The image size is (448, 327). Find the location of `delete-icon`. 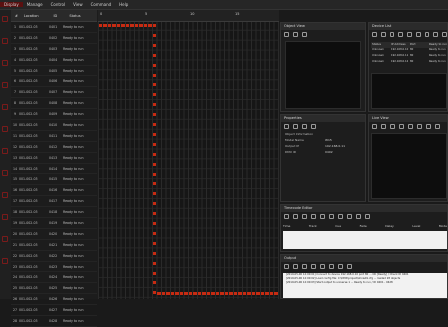

delete-icon is located at coordinates (367, 216).